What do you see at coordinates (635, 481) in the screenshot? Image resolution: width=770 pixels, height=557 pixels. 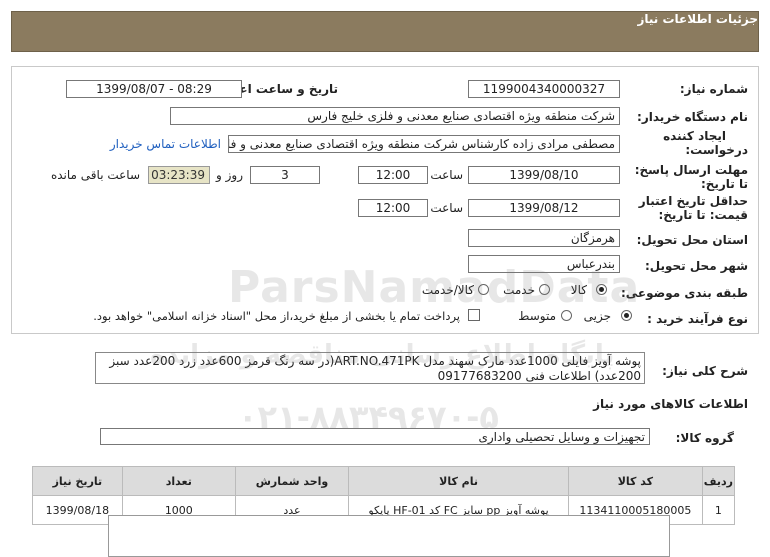 I see `col-header-code: کد کالا` at bounding box center [635, 481].